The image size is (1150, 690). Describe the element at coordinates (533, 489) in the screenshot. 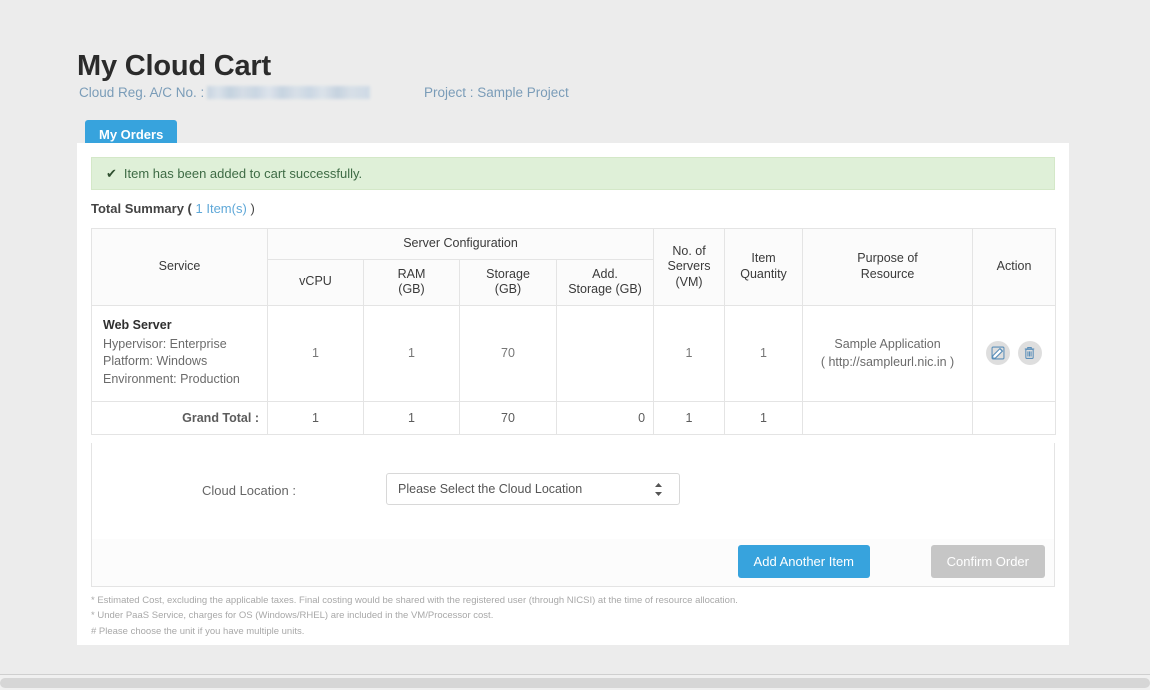

I see `cloud-location-select: Please Select the Cloud Location` at that location.